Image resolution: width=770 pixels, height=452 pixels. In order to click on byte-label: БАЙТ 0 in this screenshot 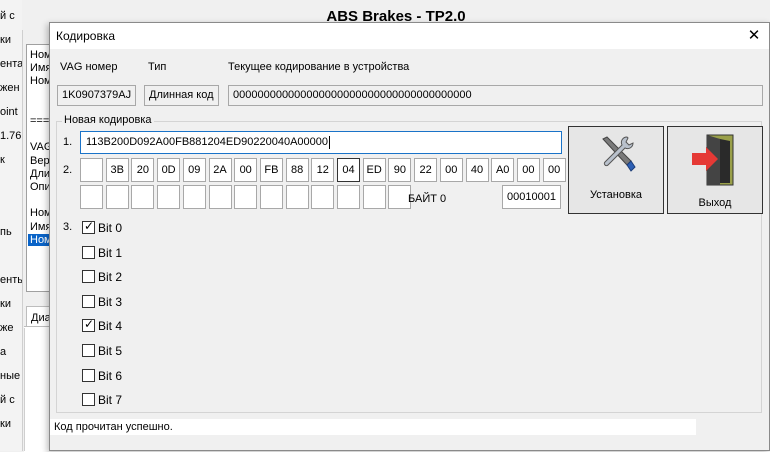, I will do `click(427, 199)`.